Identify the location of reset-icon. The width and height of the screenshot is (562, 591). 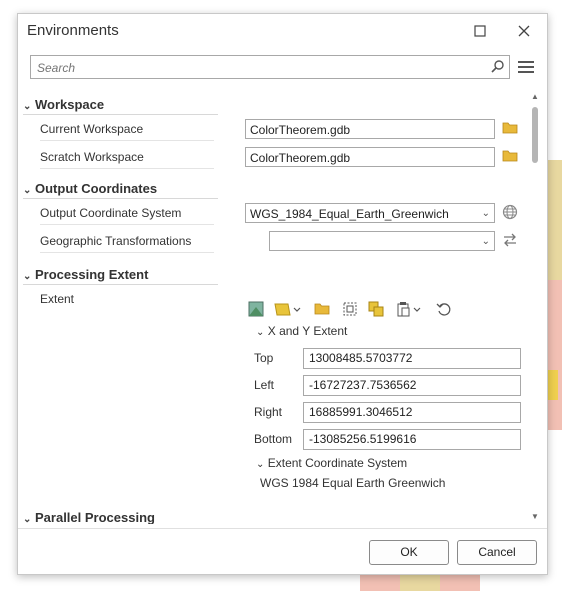
(445, 310).